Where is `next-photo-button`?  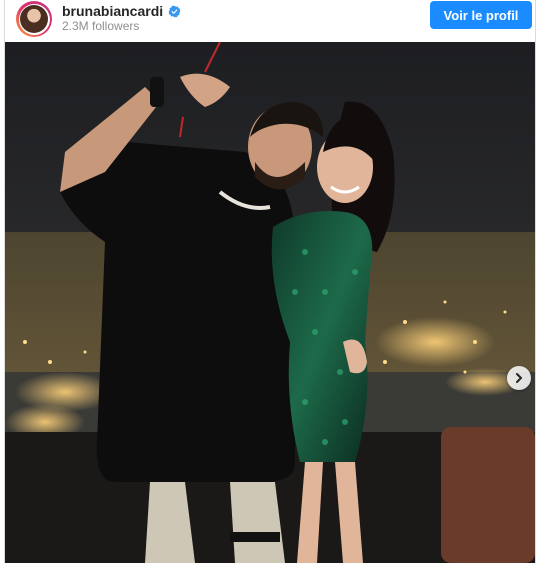 next-photo-button is located at coordinates (519, 378).